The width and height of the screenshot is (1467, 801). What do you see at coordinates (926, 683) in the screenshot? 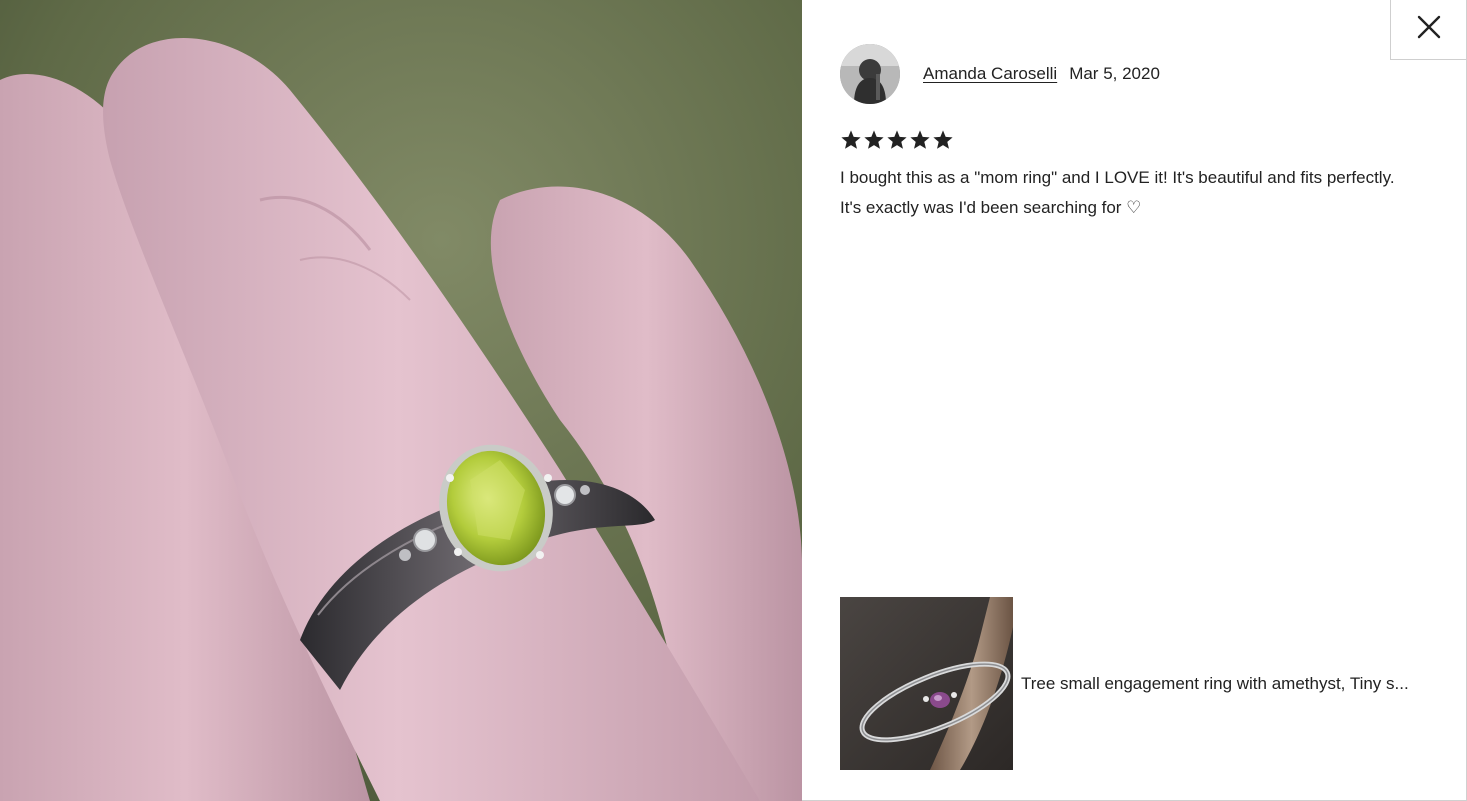
I see `listing-thumbnail` at bounding box center [926, 683].